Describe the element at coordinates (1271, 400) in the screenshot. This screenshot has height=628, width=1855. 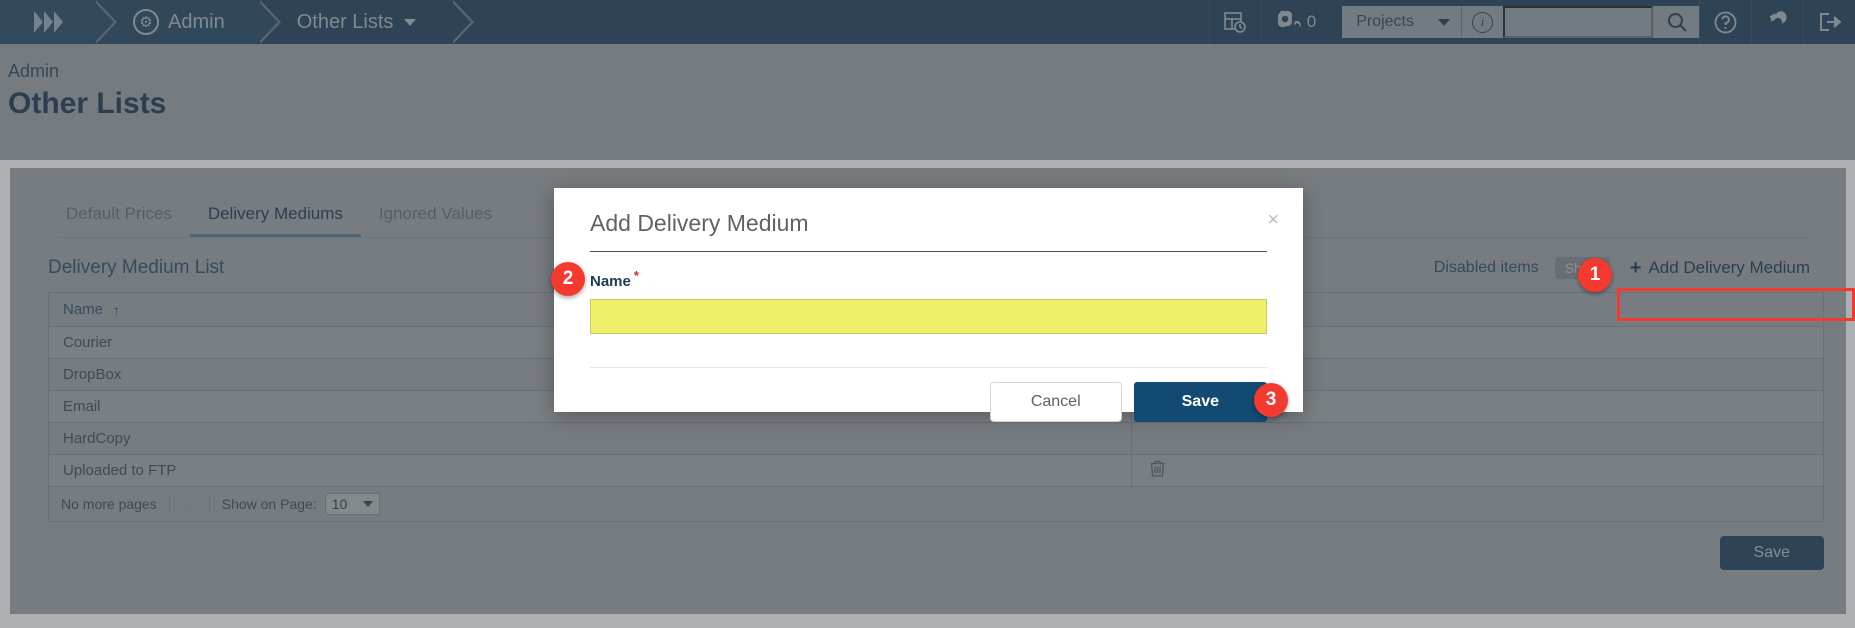
I see `annotation-marker-3: 3` at that location.